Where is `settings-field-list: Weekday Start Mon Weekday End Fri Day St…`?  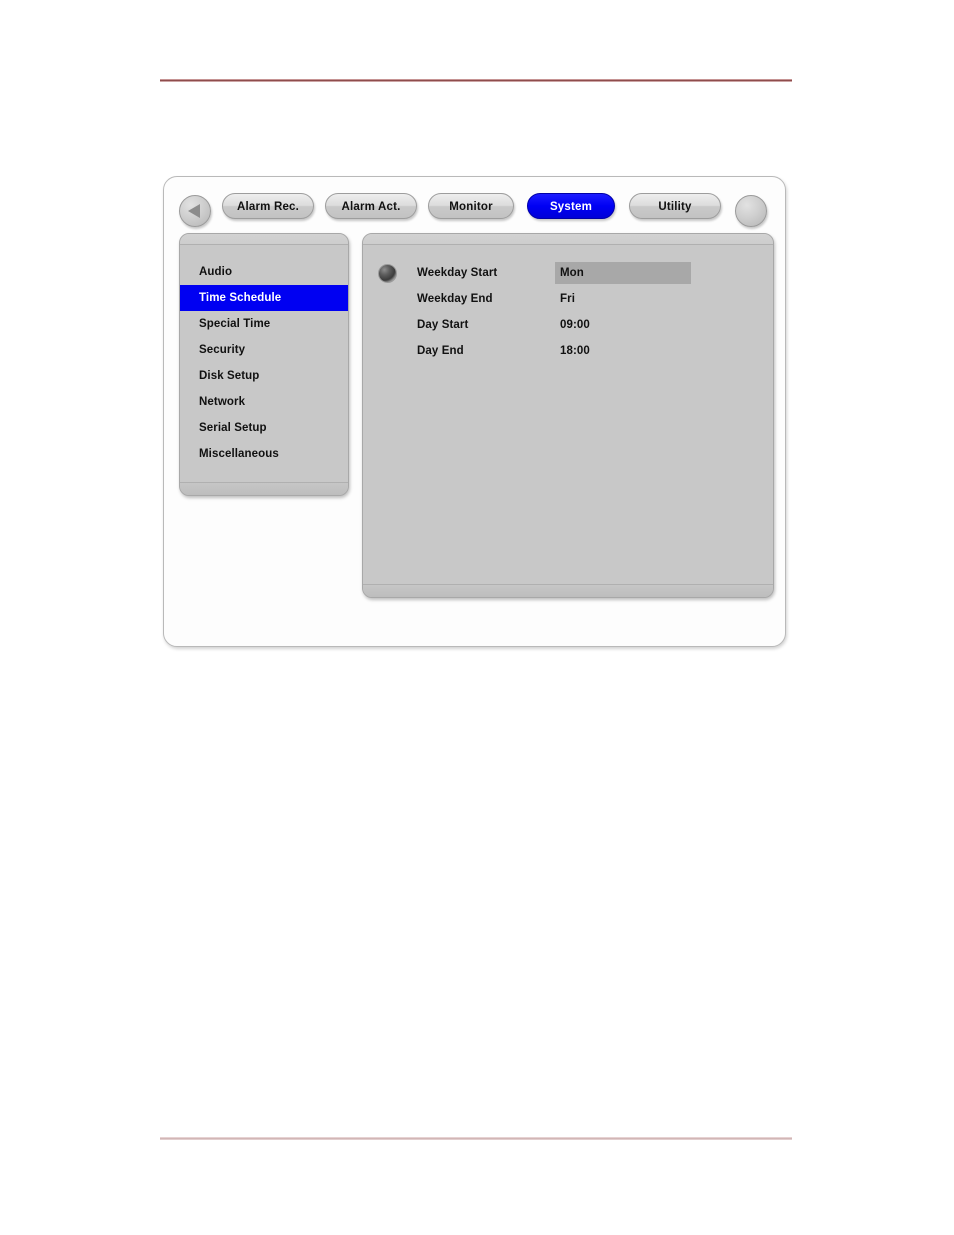 settings-field-list: Weekday Start Mon Weekday End Fri Day St… is located at coordinates (568, 312).